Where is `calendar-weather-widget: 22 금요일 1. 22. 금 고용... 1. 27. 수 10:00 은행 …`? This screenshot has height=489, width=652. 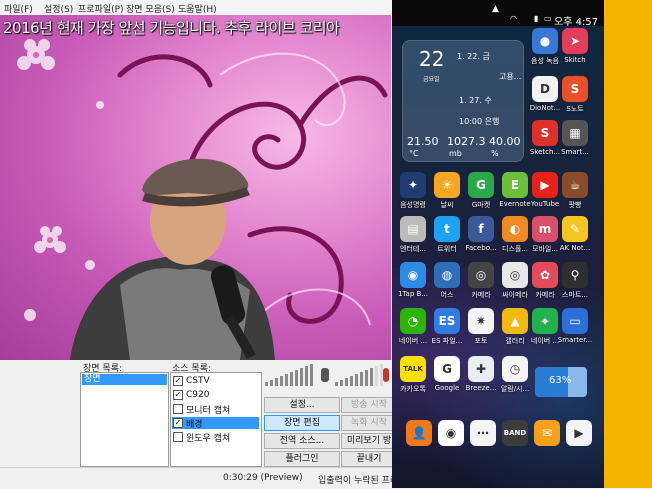
calendar-weather-widget: 22 금요일 1. 22. 금 고용... 1. 27. 수 10:00 은행 … is located at coordinates (463, 101).